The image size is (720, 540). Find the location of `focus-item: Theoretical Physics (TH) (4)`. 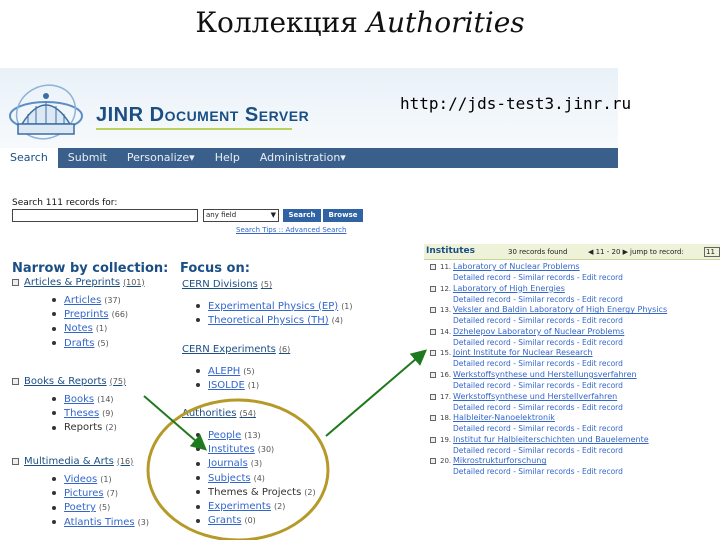

focus-item: Theoretical Physics (TH) (4) is located at coordinates (274, 320).